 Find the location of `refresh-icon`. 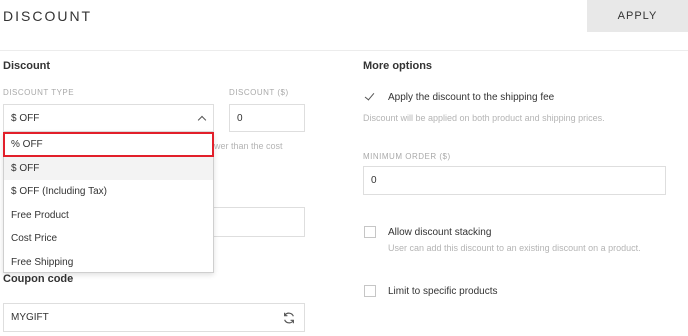

refresh-icon is located at coordinates (289, 318).